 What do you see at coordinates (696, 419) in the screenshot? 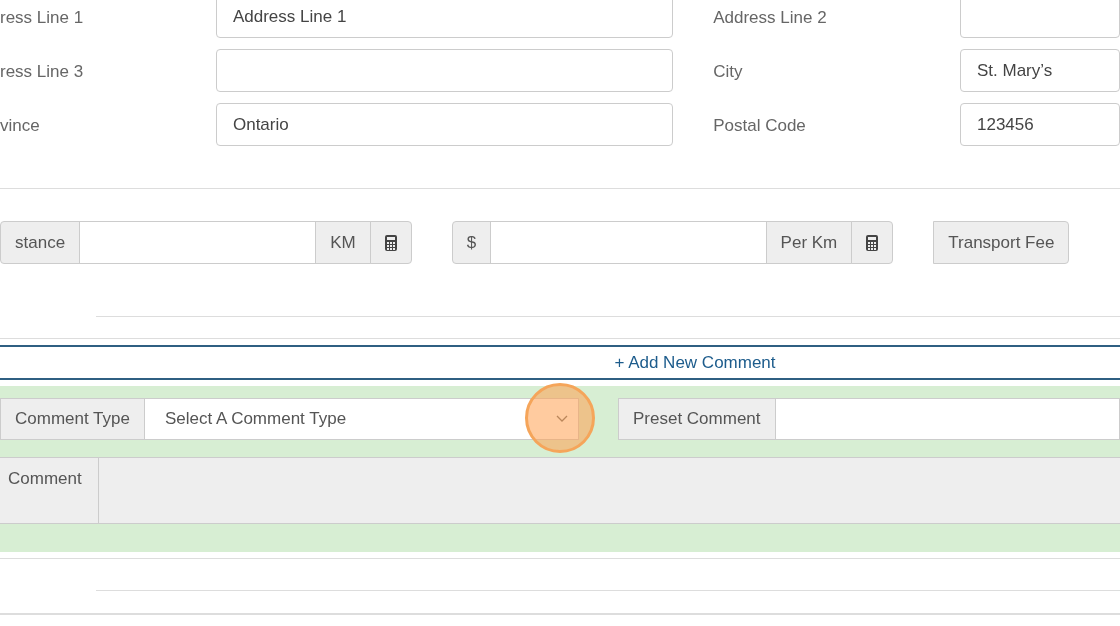
I see `field-label: Preset Comment` at bounding box center [696, 419].